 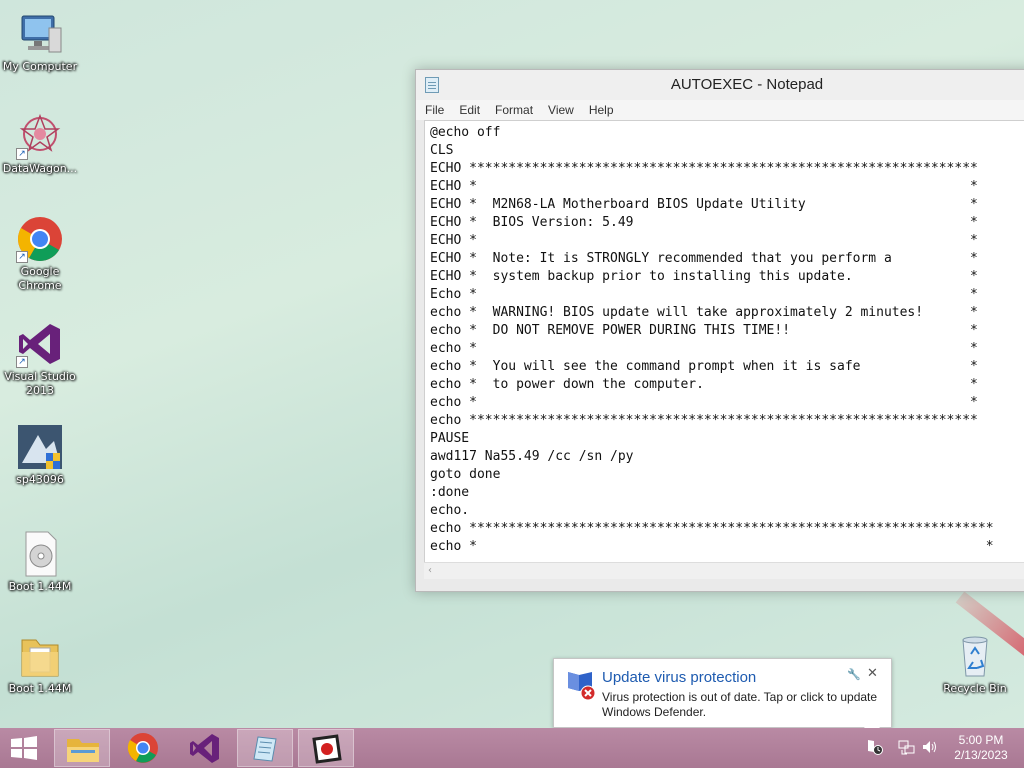 What do you see at coordinates (40, 66) in the screenshot?
I see `desktop-icon-label: My Computer` at bounding box center [40, 66].